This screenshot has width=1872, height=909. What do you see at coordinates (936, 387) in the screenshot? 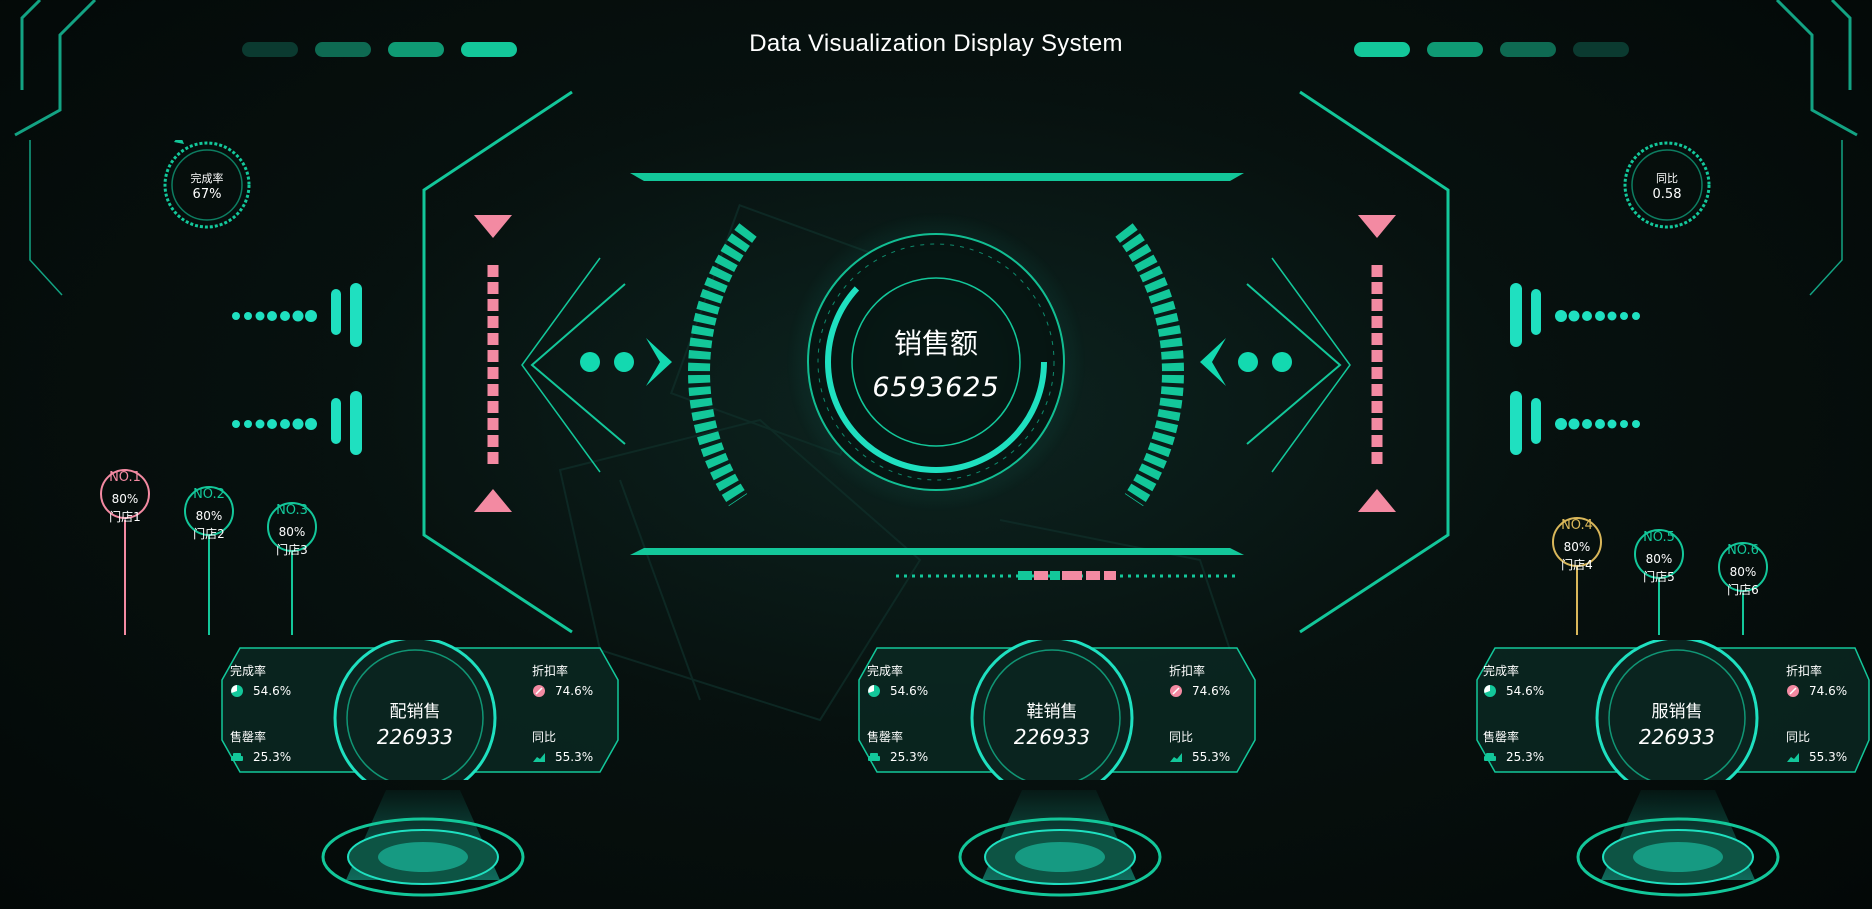
I see `total-sales-value: 6593625` at bounding box center [936, 387].